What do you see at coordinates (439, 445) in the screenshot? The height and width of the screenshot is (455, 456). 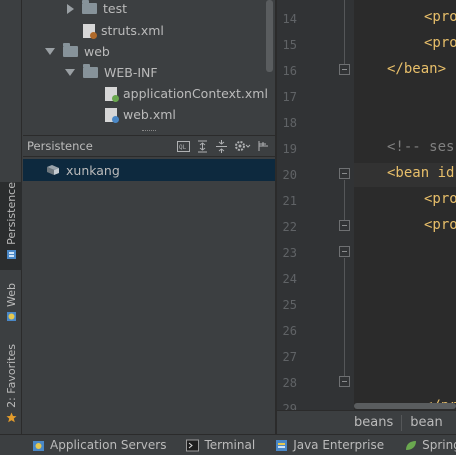 I see `tool-tab-label: Spring` at bounding box center [439, 445].